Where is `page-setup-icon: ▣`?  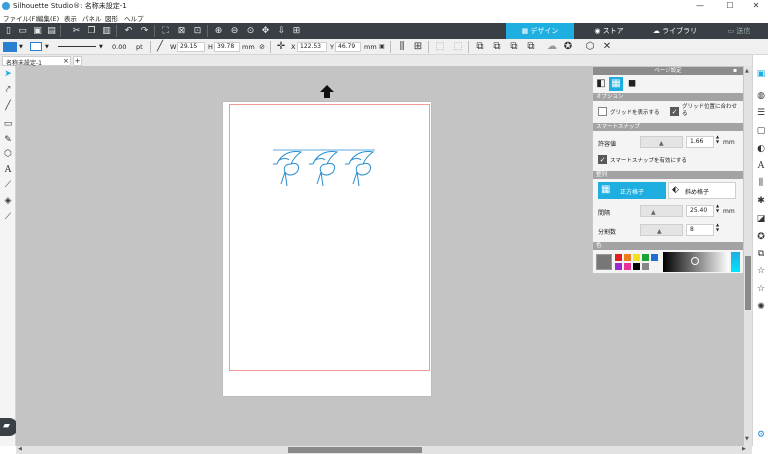 page-setup-icon: ▣ is located at coordinates (761, 74).